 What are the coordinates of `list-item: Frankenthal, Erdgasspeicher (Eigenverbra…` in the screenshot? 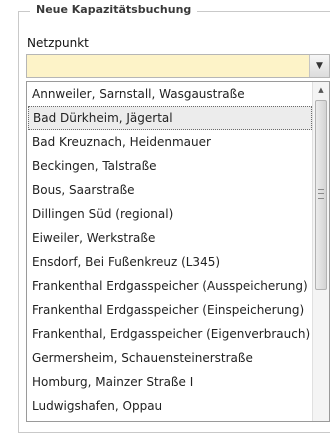 It's located at (170, 334).